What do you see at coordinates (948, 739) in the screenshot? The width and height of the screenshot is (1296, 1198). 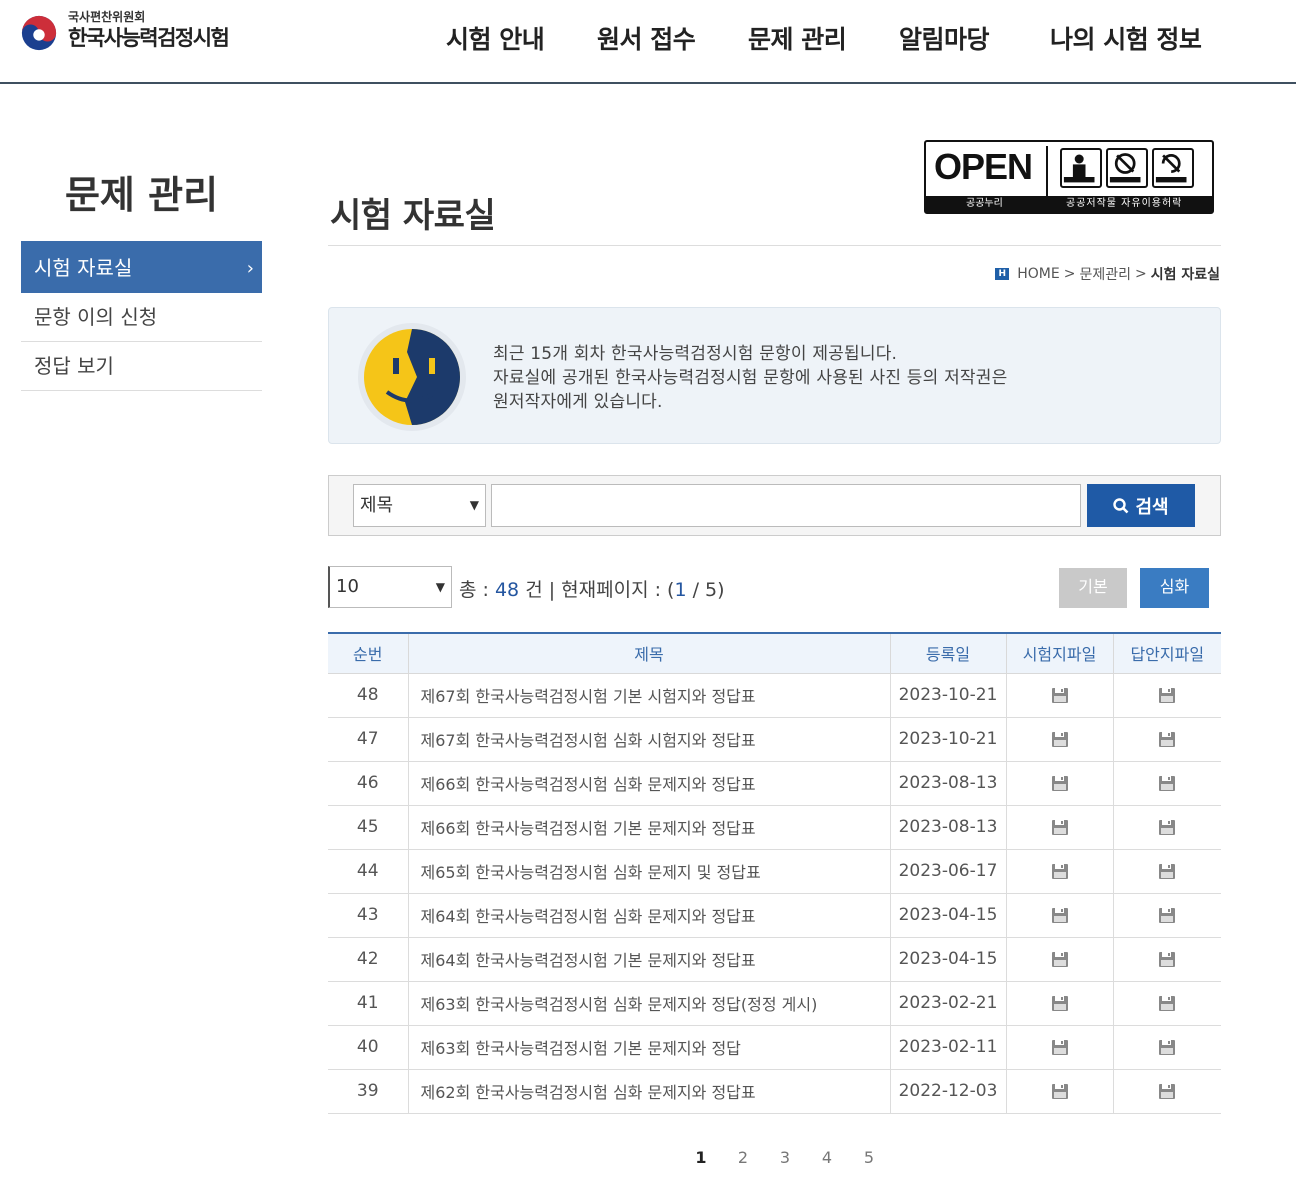 I see `row-date: 2023-10-21` at bounding box center [948, 739].